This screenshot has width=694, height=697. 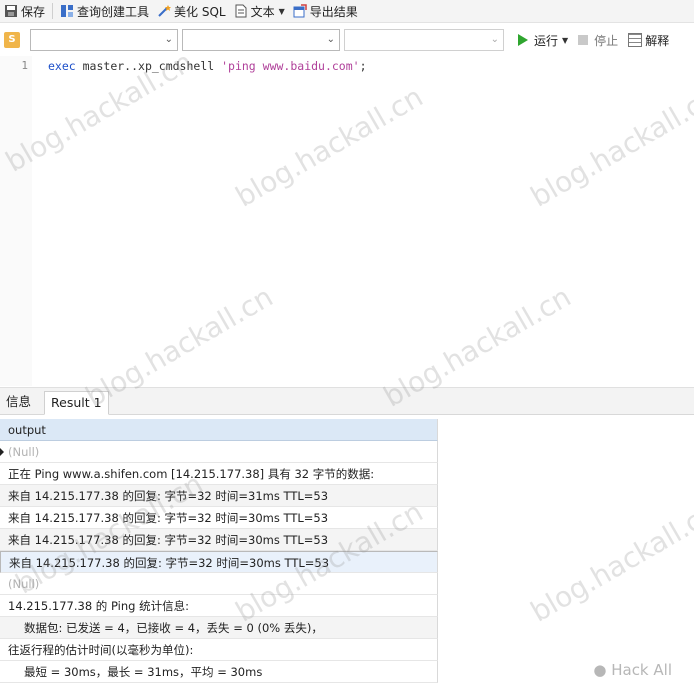 What do you see at coordinates (53, 11) in the screenshot?
I see `toolbar-divider` at bounding box center [53, 11].